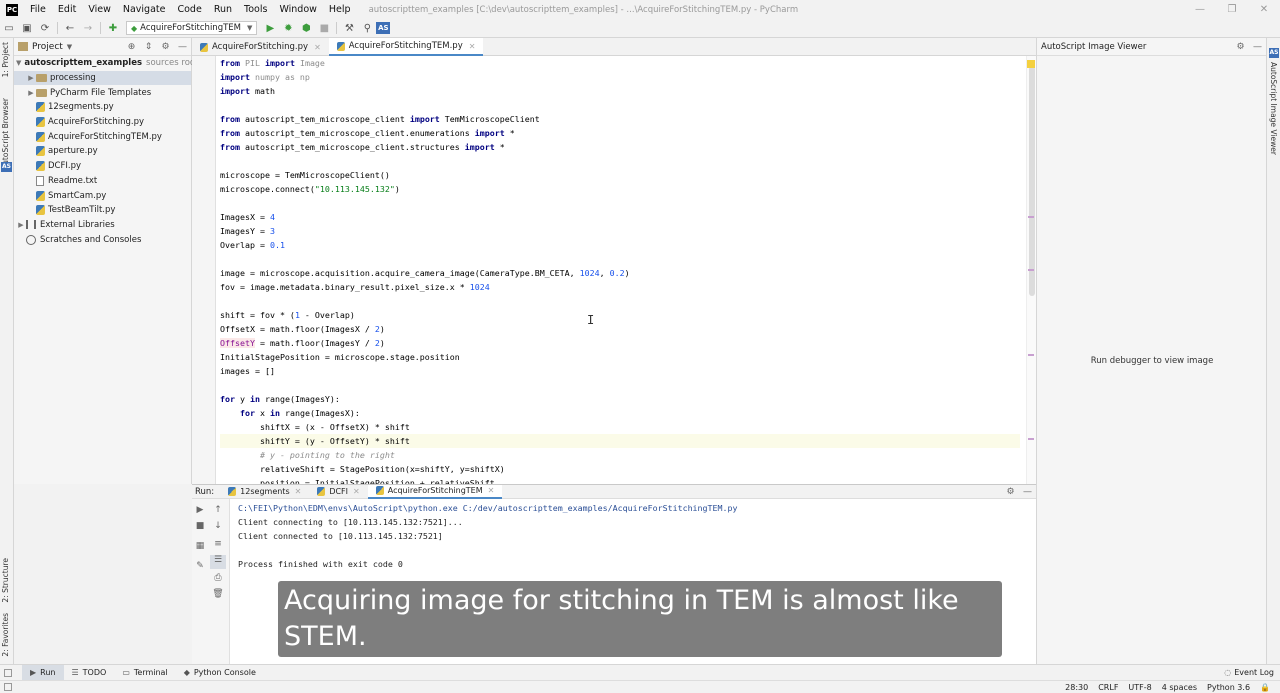  I want to click on autoscript-badge: AS, so click(1274, 53).